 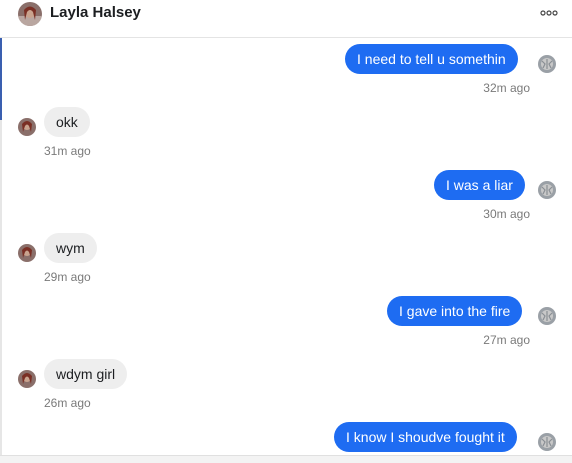 What do you see at coordinates (506, 340) in the screenshot?
I see `message-timestamp: 27m ago` at bounding box center [506, 340].